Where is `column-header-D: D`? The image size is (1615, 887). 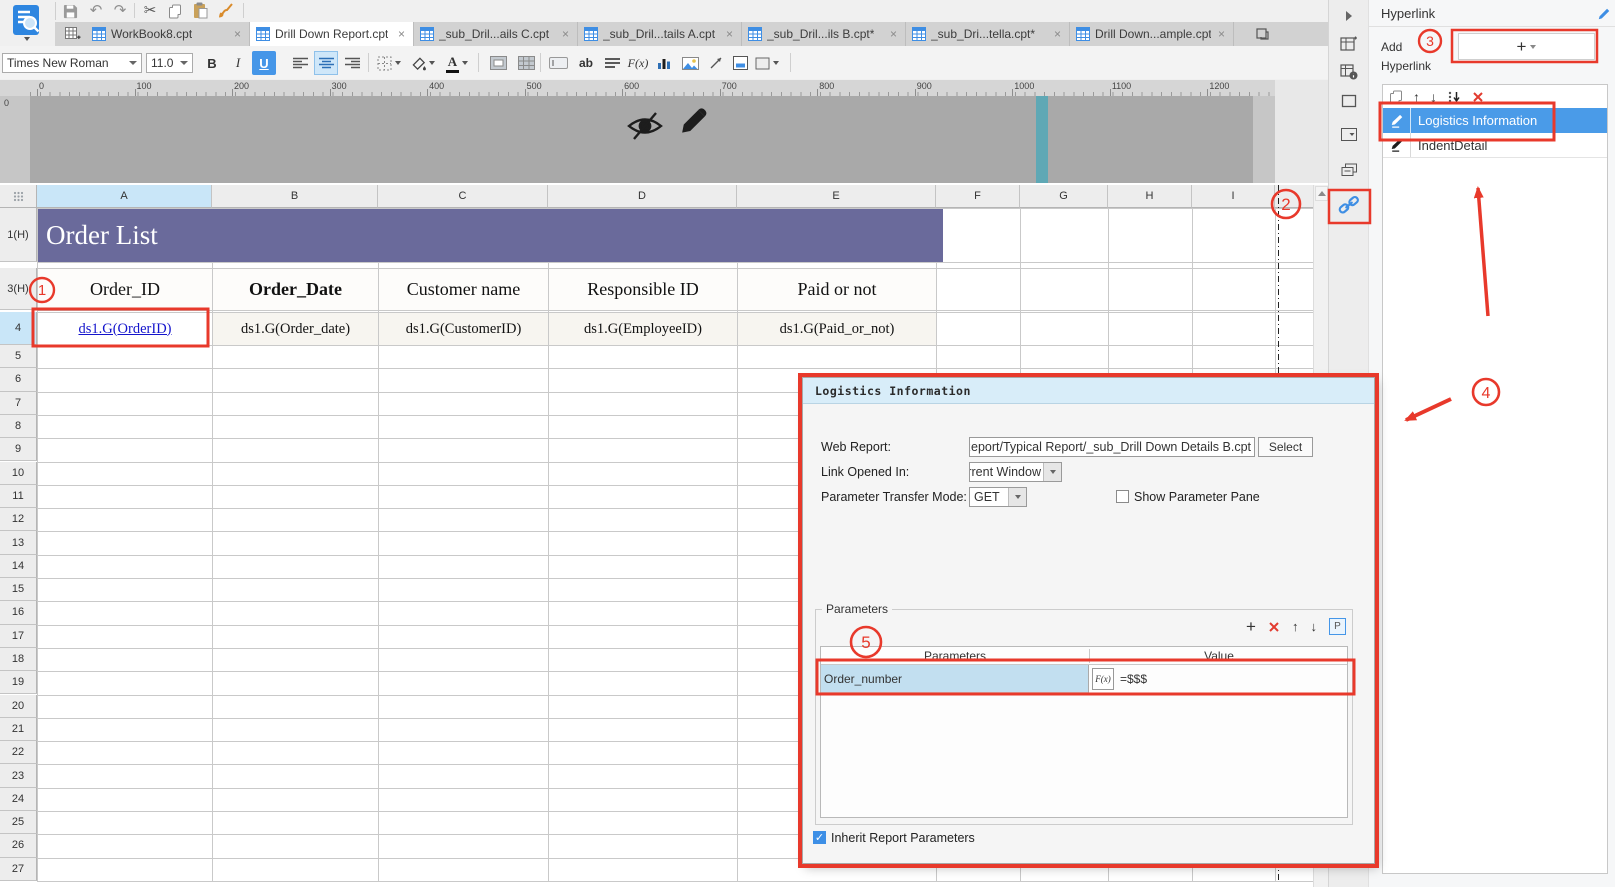
column-header-D: D is located at coordinates (642, 196).